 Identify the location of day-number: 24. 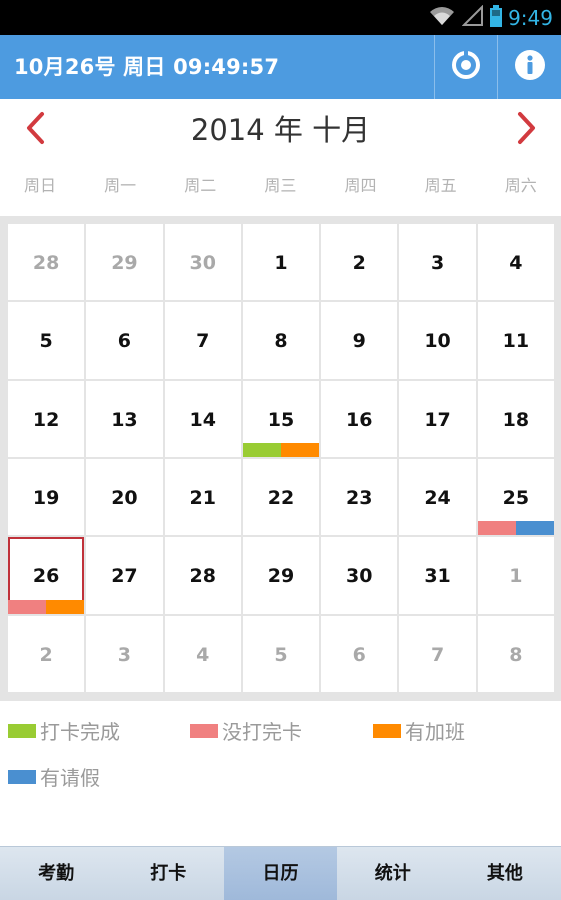
(437, 498).